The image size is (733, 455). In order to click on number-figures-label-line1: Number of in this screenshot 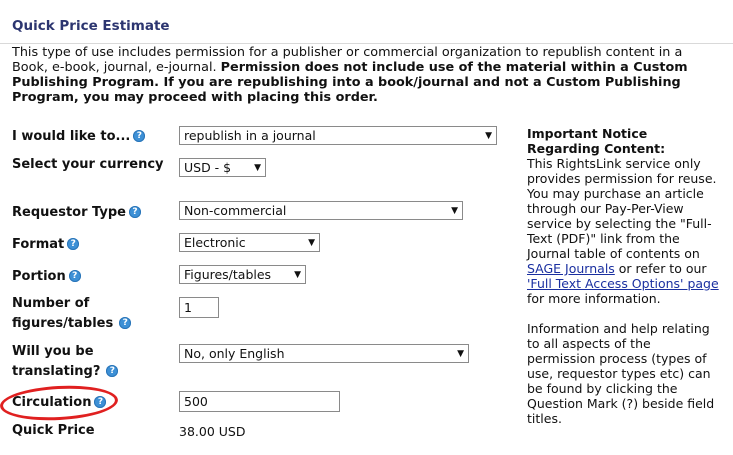, I will do `click(51, 303)`.